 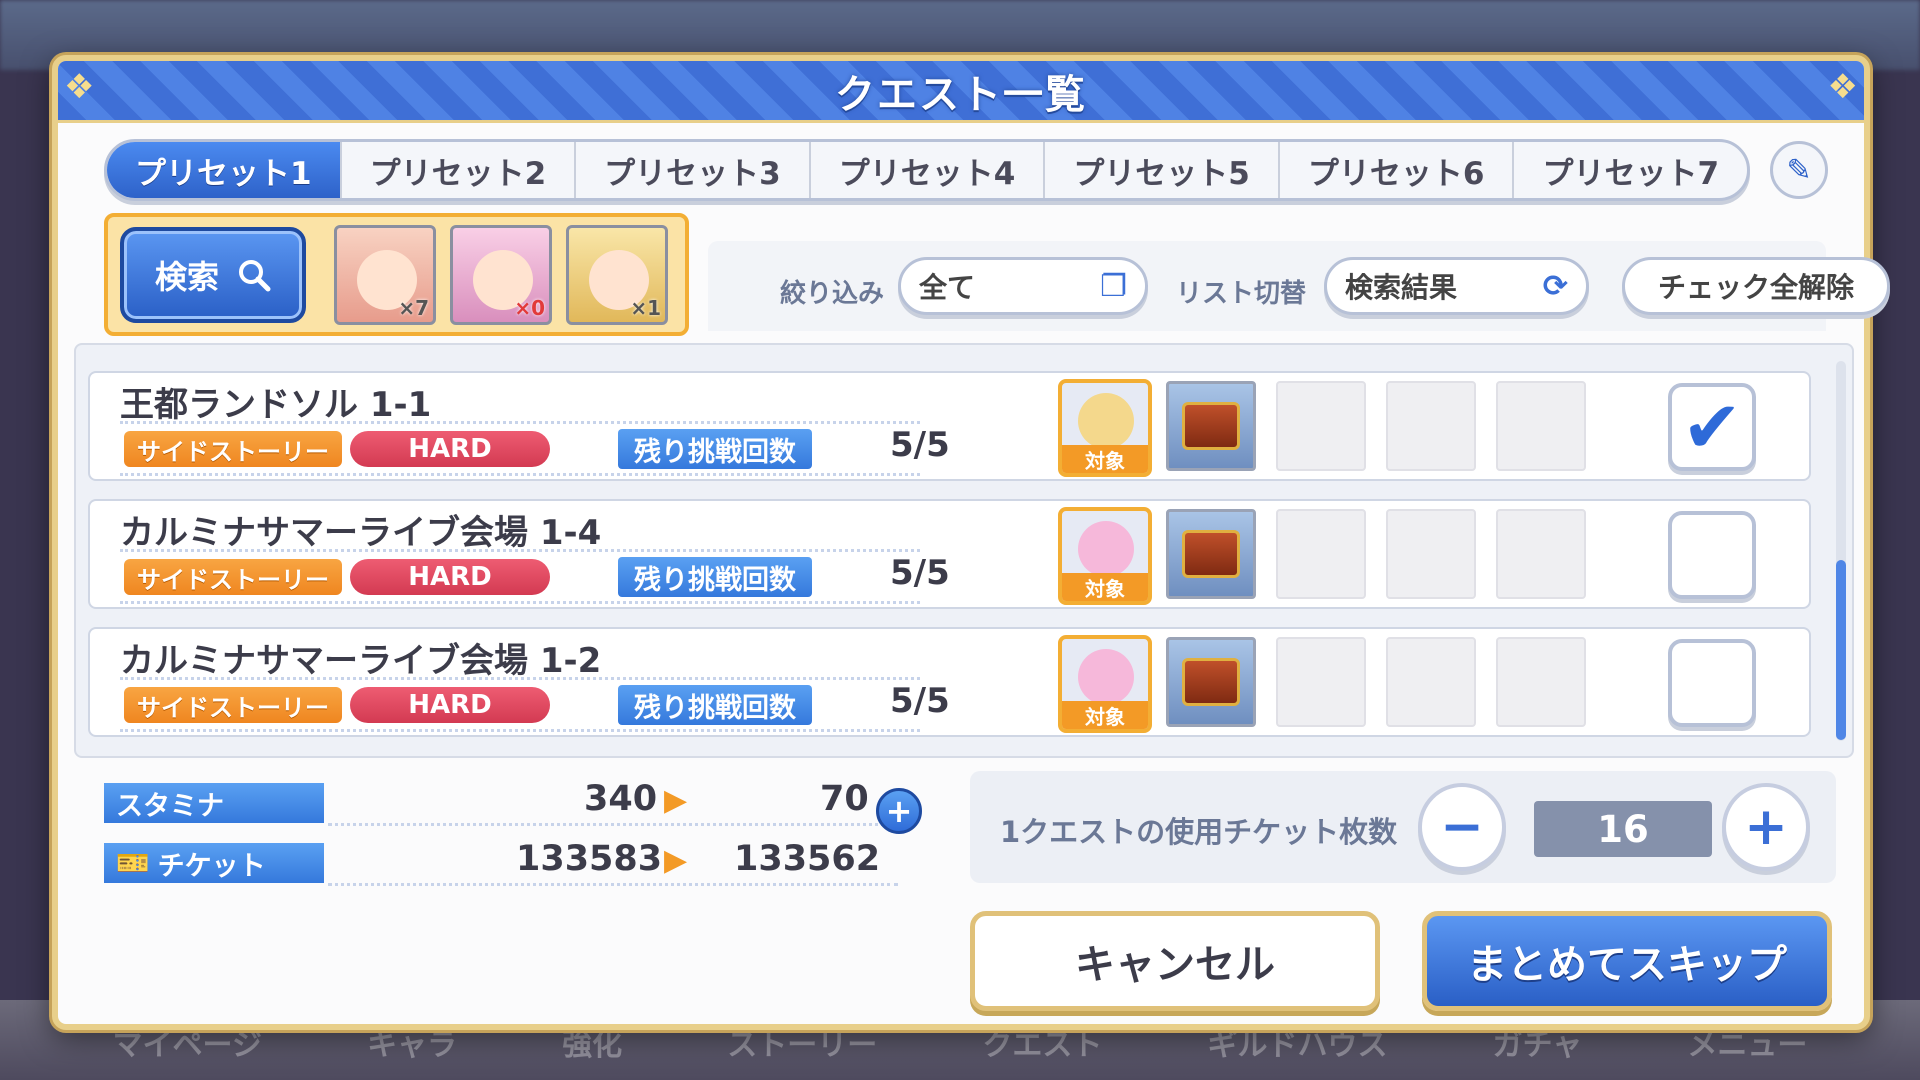 What do you see at coordinates (807, 859) in the screenshot?
I see `ticket-after: 133562` at bounding box center [807, 859].